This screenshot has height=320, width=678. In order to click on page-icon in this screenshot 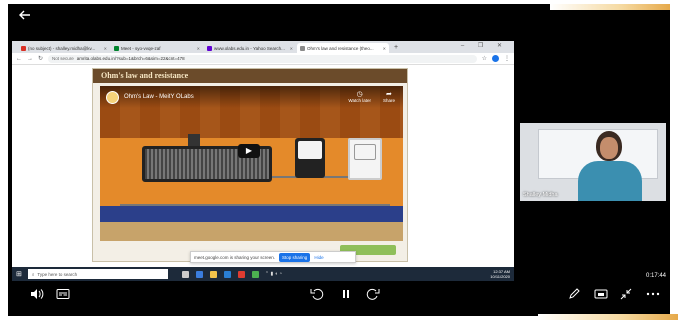, I will do `click(302, 48)`.